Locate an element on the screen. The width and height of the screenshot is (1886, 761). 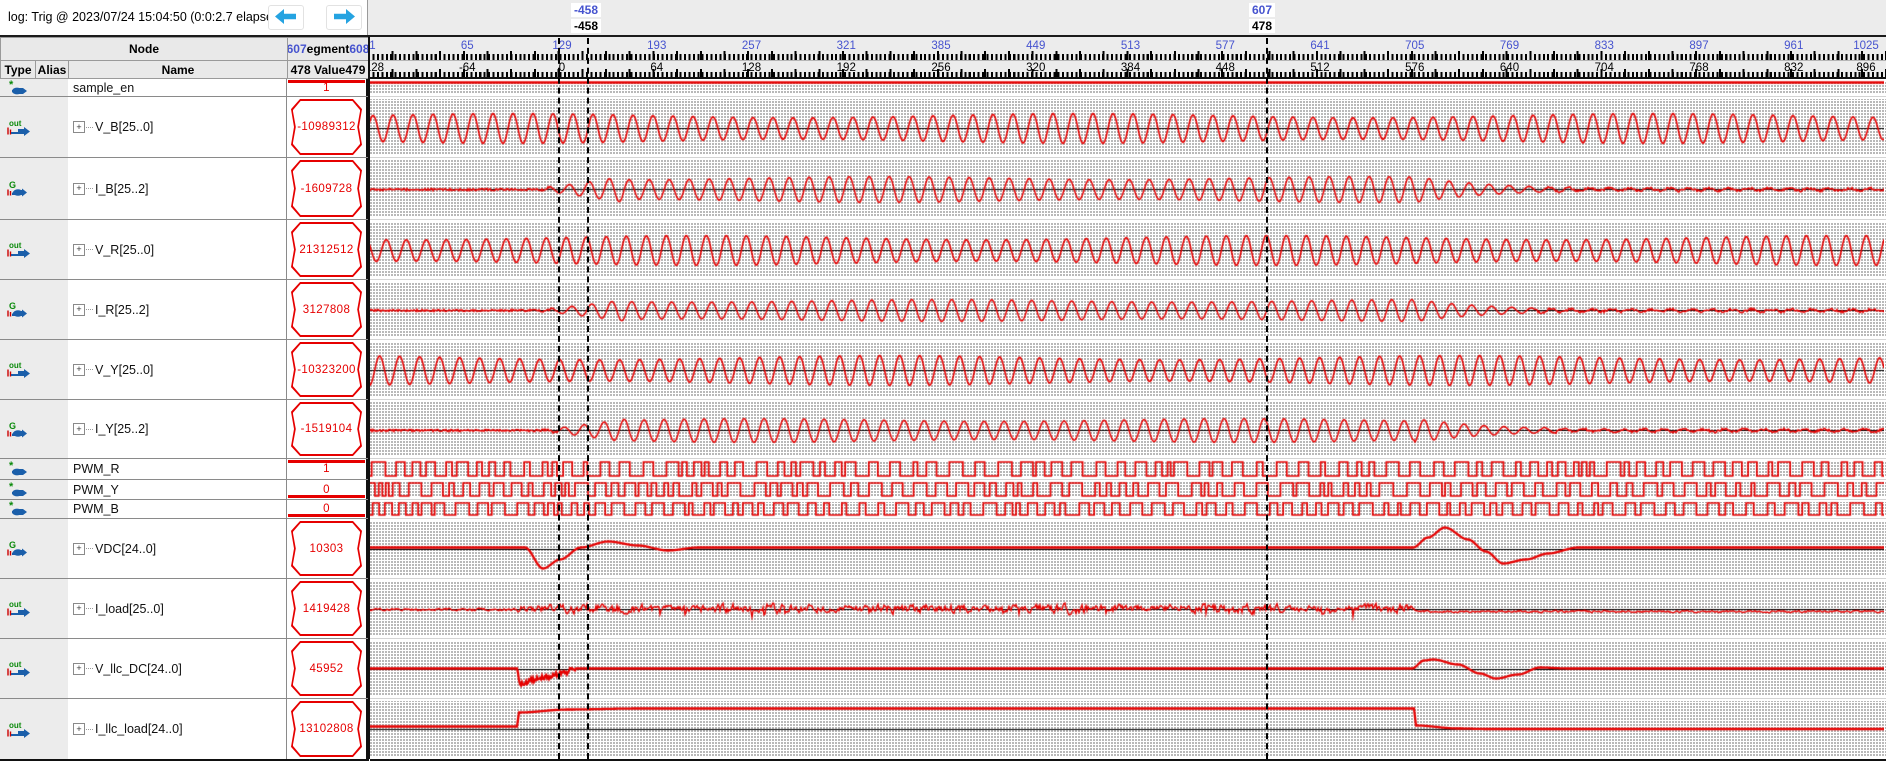
signal-row-PWM_B: * PWM_B 0 is located at coordinates (184, 509).